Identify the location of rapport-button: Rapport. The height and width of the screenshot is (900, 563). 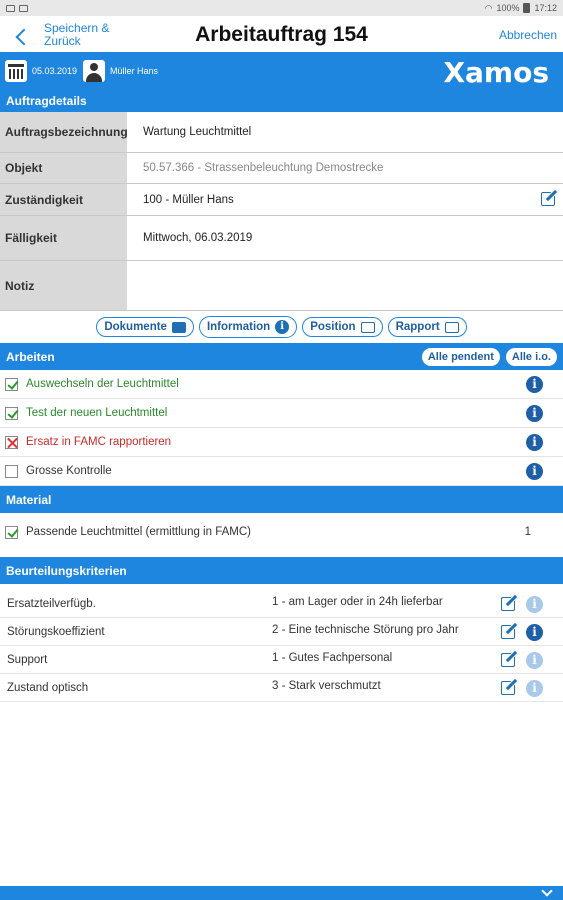
(427, 327).